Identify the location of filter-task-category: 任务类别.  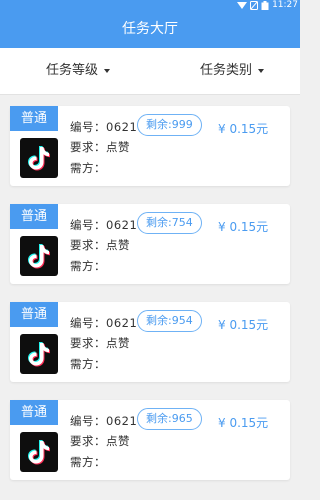
(232, 71).